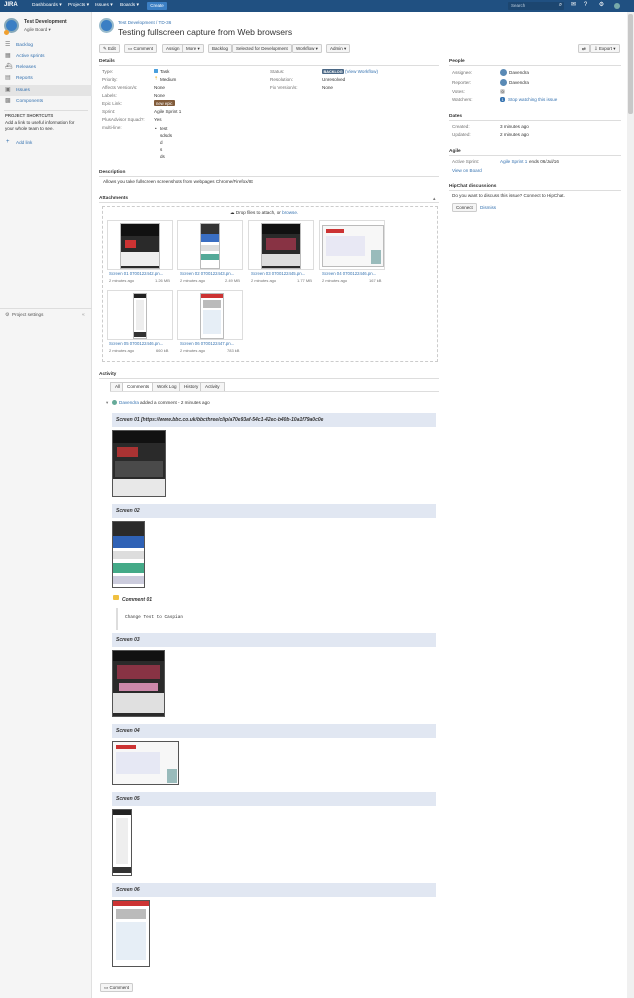 This screenshot has width=634, height=998. I want to click on sidebar-item-components: ▩ Components, so click(46, 101).